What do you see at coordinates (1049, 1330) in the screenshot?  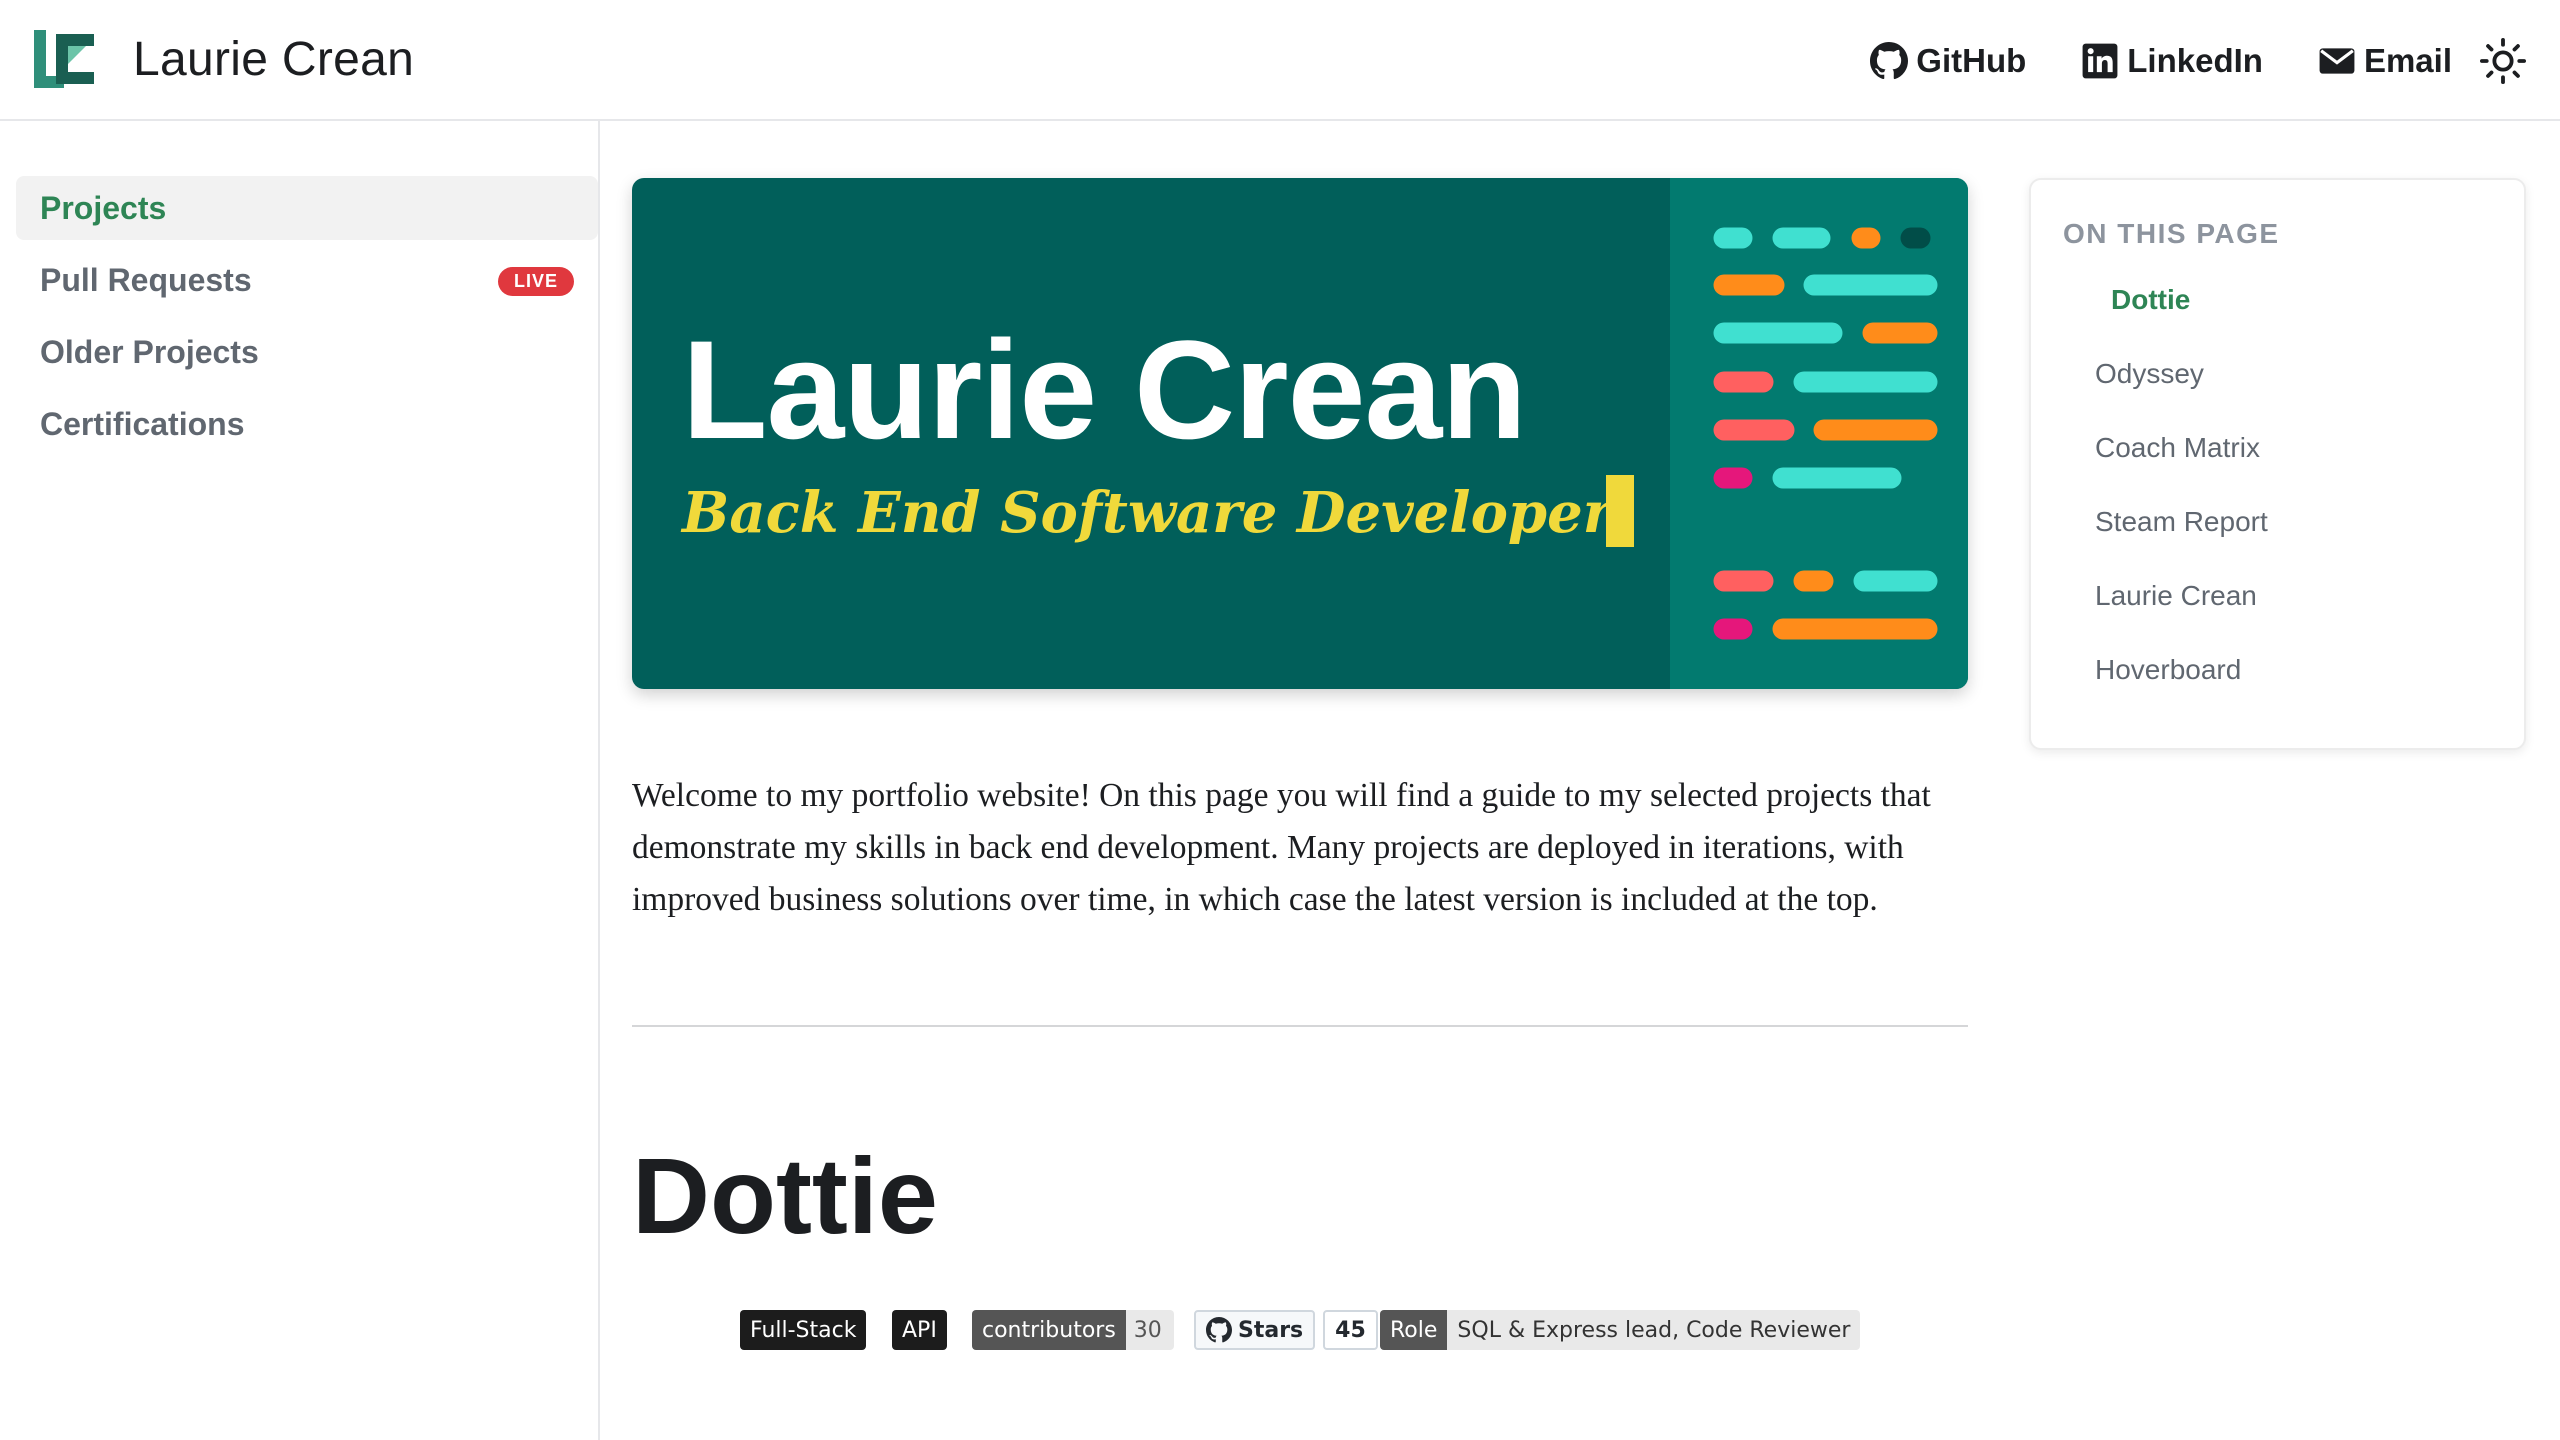 I see `contributors-label: contributors` at bounding box center [1049, 1330].